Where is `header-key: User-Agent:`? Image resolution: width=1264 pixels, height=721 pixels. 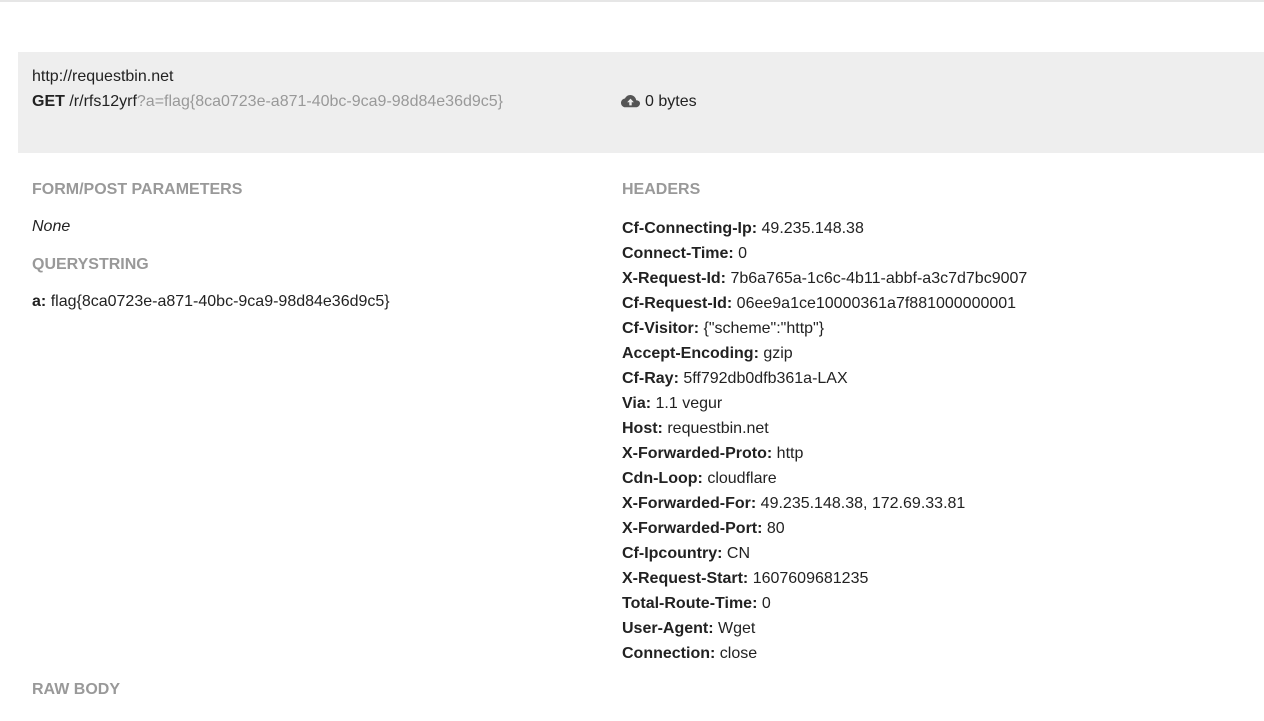
header-key: User-Agent: is located at coordinates (668, 628).